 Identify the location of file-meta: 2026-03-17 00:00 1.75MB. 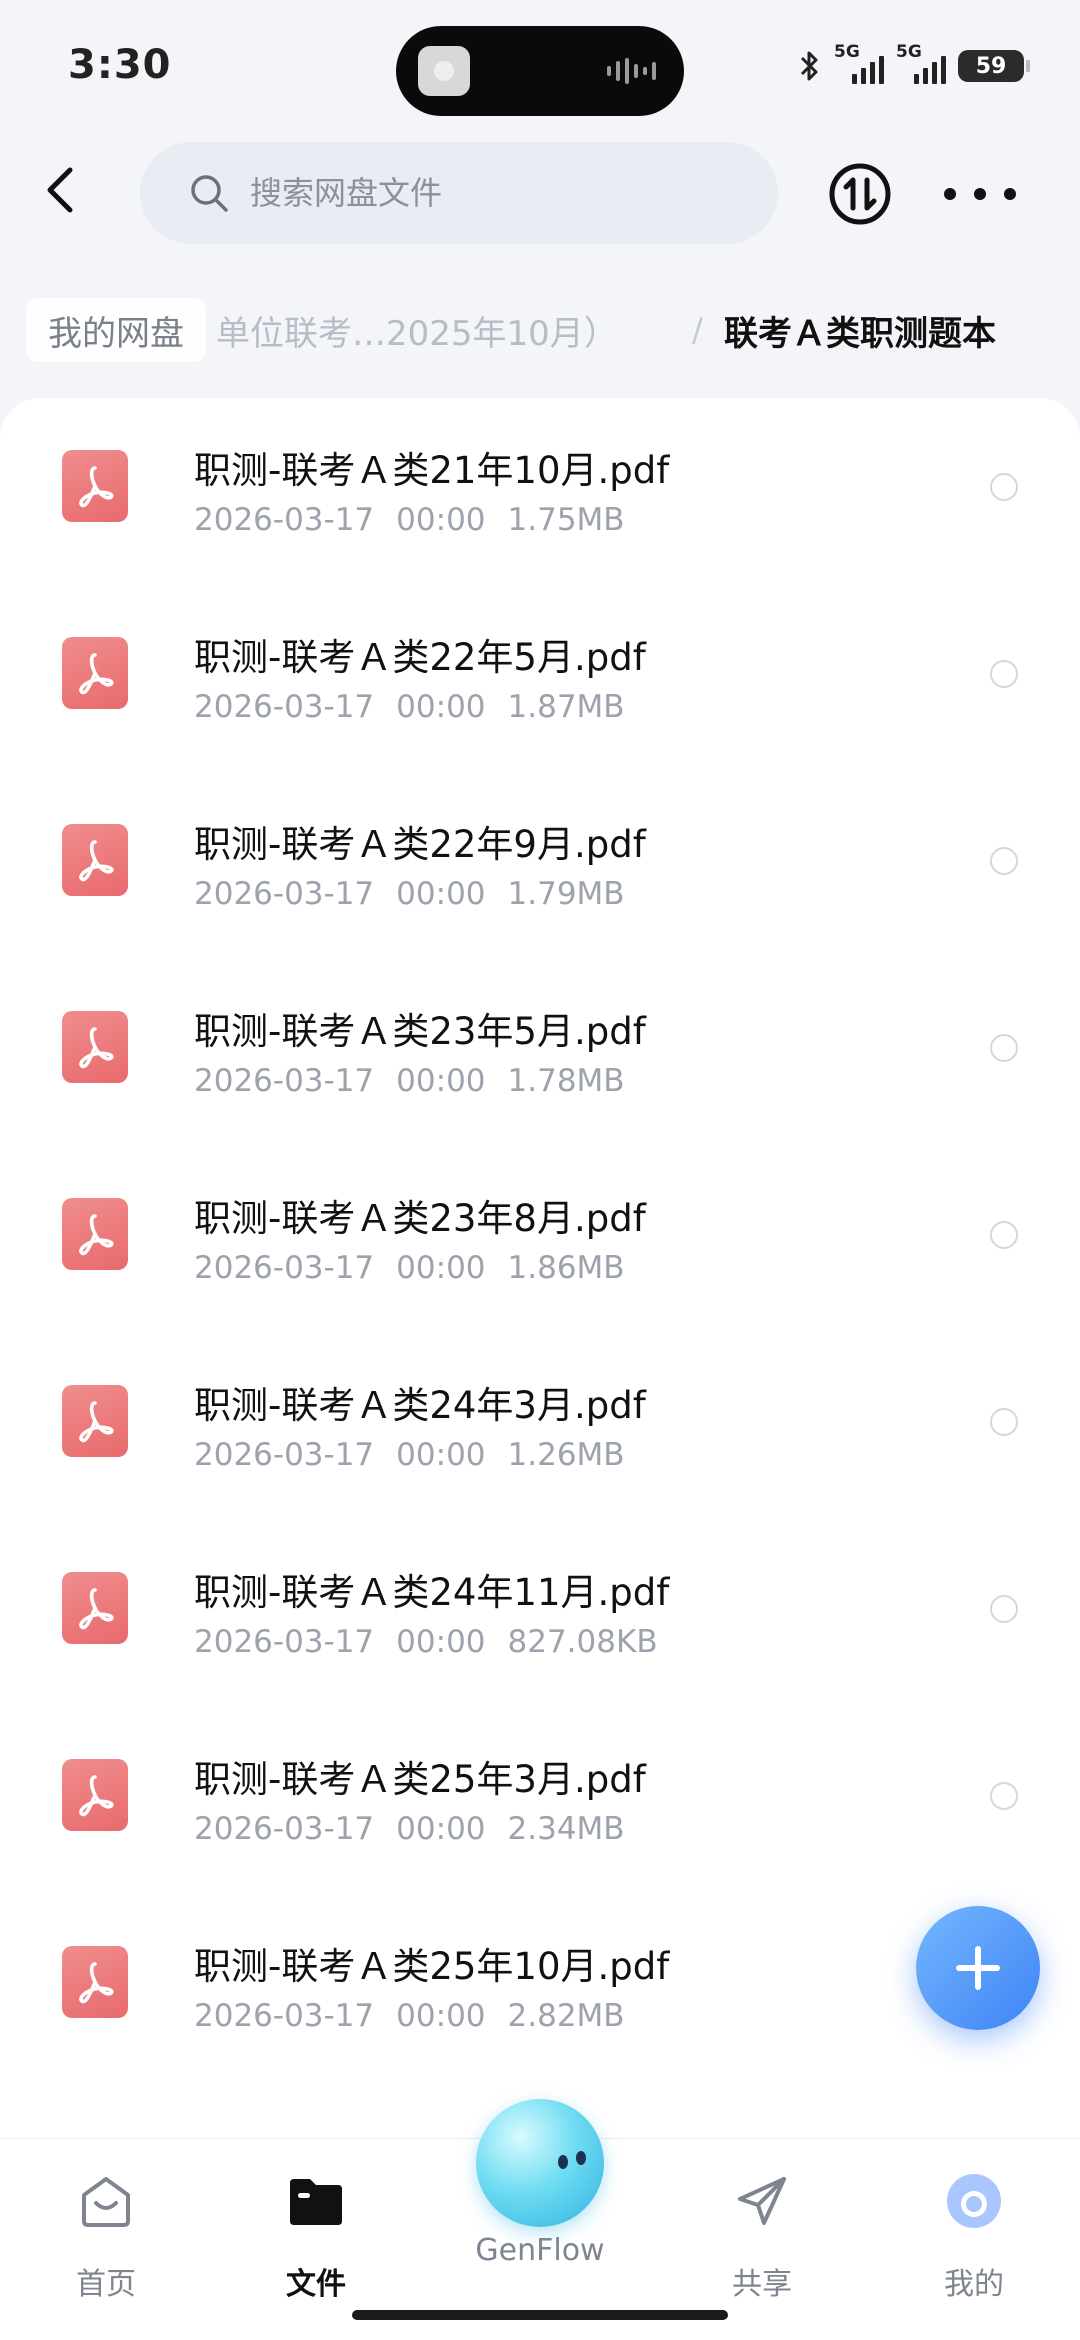
(420, 520).